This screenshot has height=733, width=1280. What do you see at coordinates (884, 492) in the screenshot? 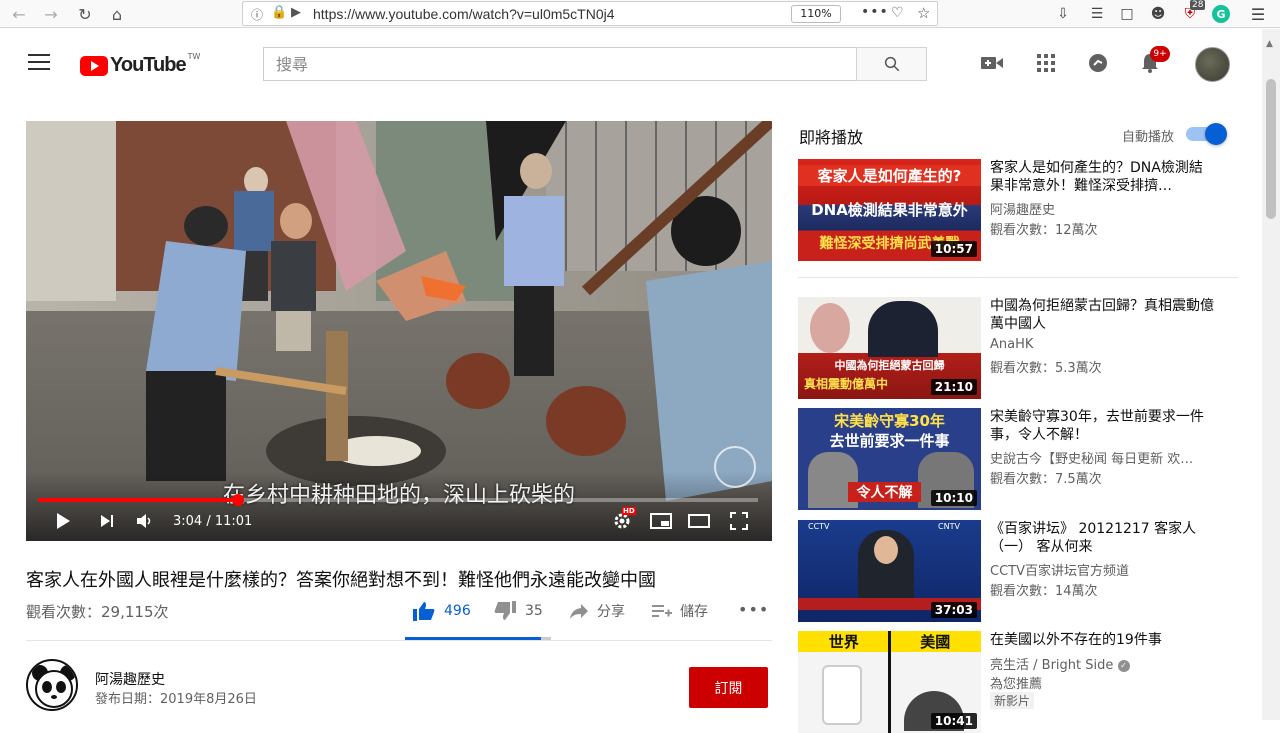
I see `thumbnail-caption: 令人不解` at bounding box center [884, 492].